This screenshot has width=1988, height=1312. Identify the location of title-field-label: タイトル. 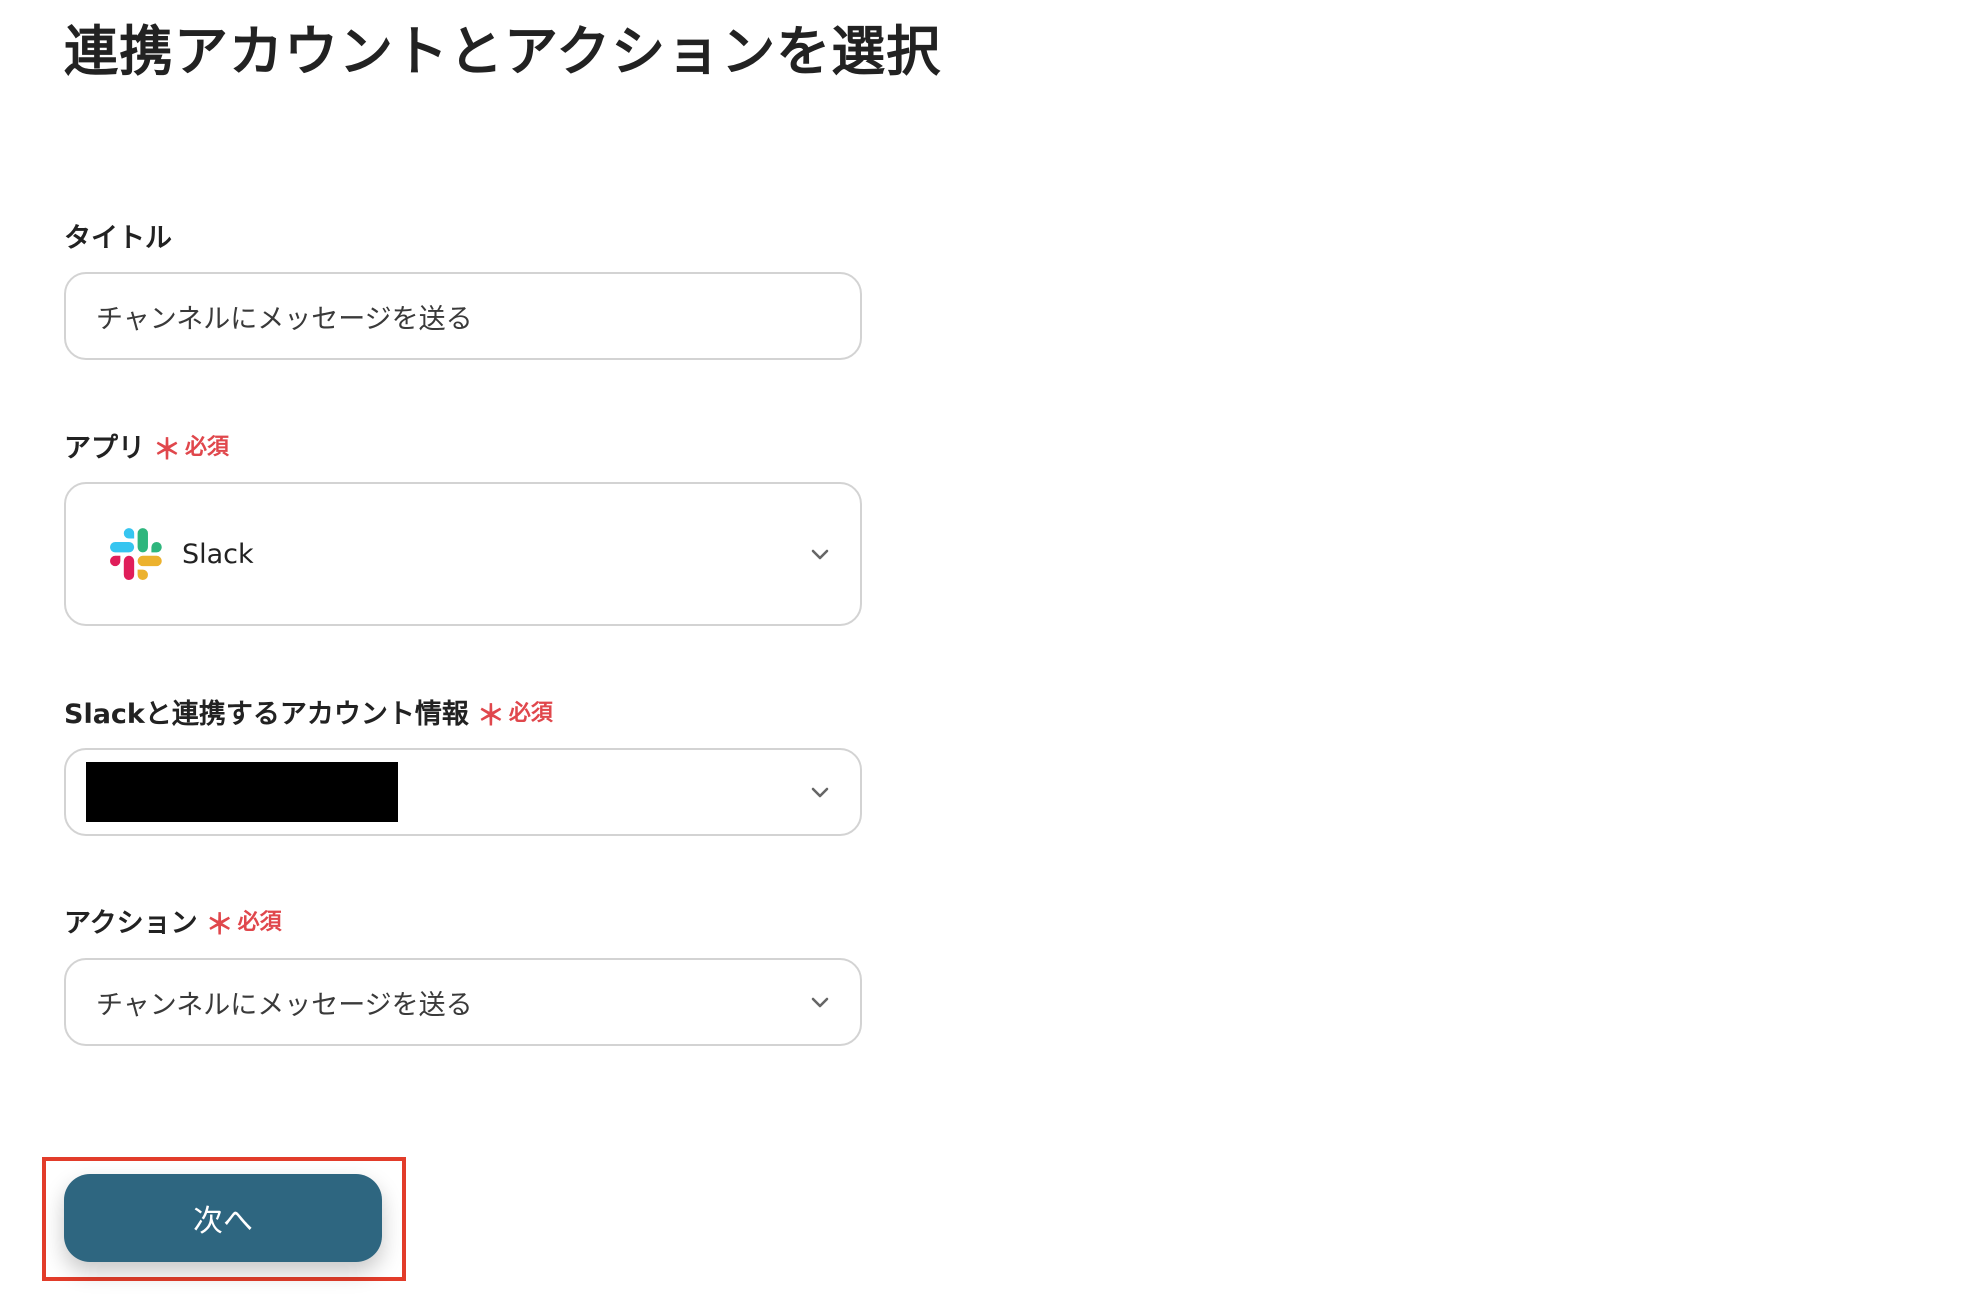
(118, 235).